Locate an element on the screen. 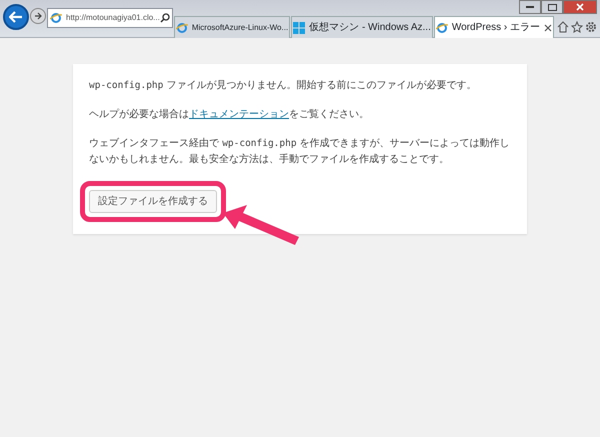 The height and width of the screenshot is (437, 600). documentation-link: ドキュメンテーション is located at coordinates (239, 114).